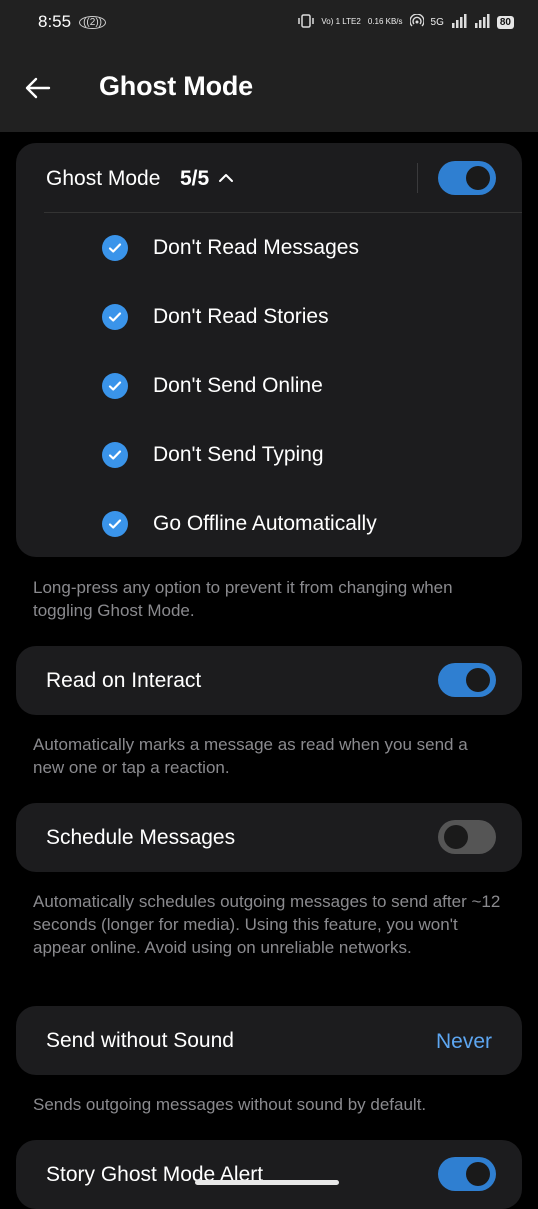 The image size is (538, 1209). I want to click on status-bar: 8:55 ((2)) Vo) 1 LTE2 0.16 KB/s 5G 80, so click(269, 22).